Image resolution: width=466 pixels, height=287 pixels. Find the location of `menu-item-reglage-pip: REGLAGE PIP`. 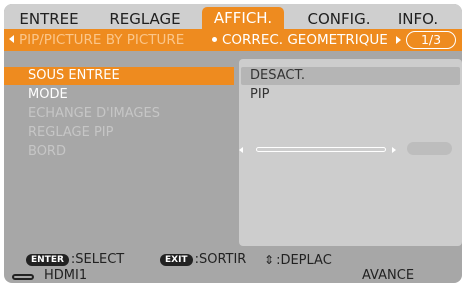

menu-item-reglage-pip: REGLAGE PIP is located at coordinates (58, 133).